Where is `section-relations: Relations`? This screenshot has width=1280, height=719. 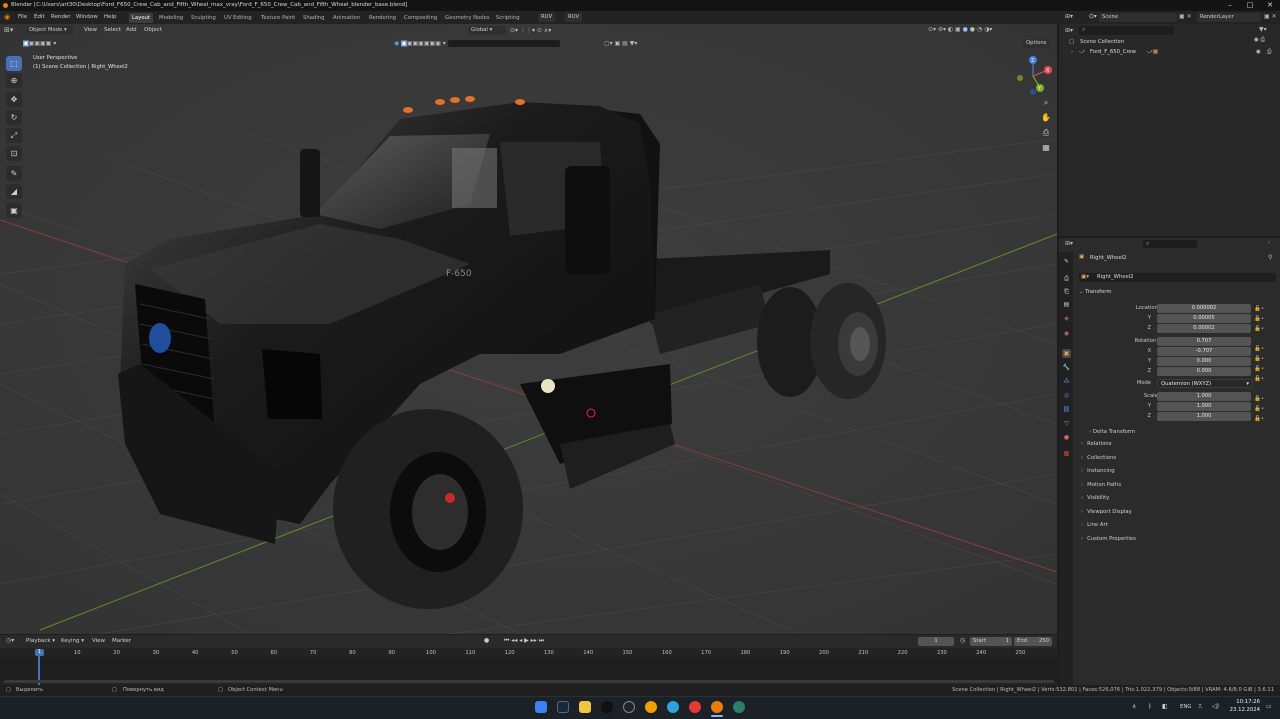
section-relations: Relations is located at coordinates (1096, 444).